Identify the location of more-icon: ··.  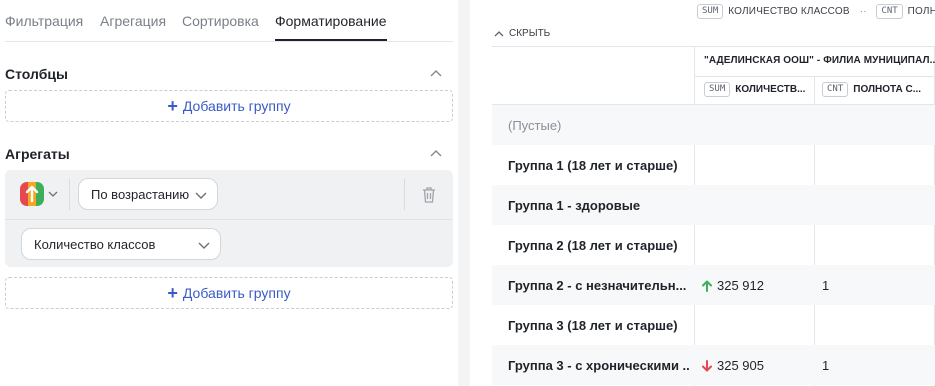
(863, 11).